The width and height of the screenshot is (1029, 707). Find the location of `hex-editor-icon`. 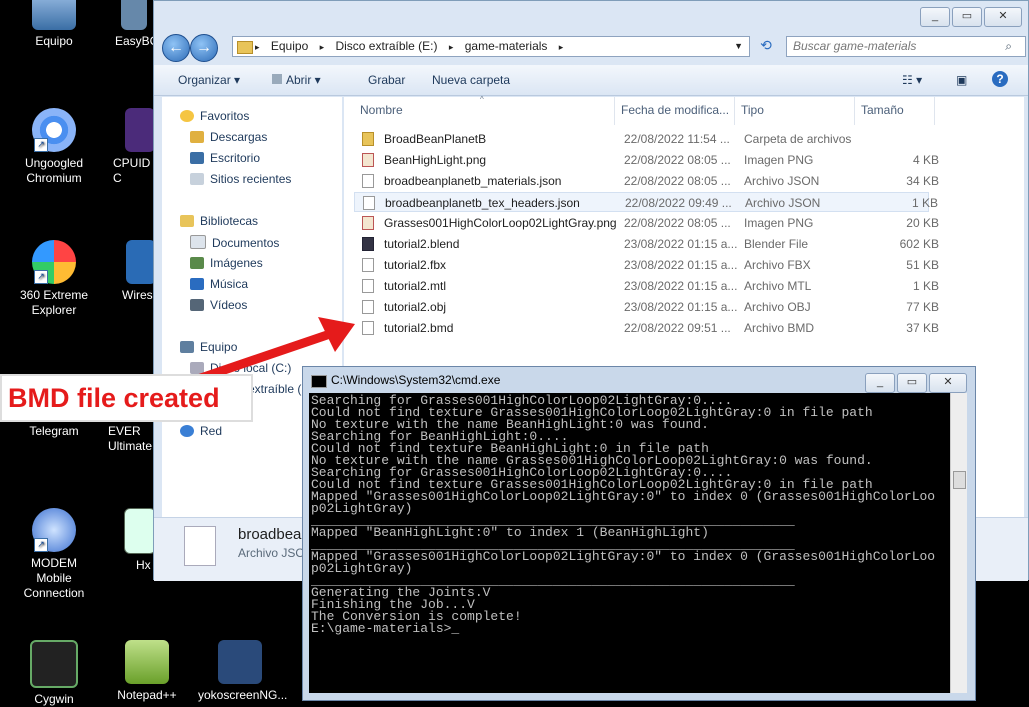

hex-editor-icon is located at coordinates (140, 531).